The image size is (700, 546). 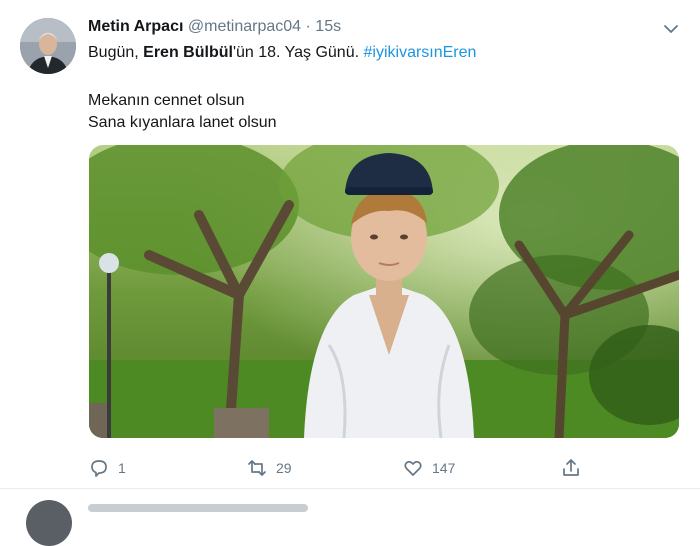 I want to click on share-icon, so click(x=571, y=468).